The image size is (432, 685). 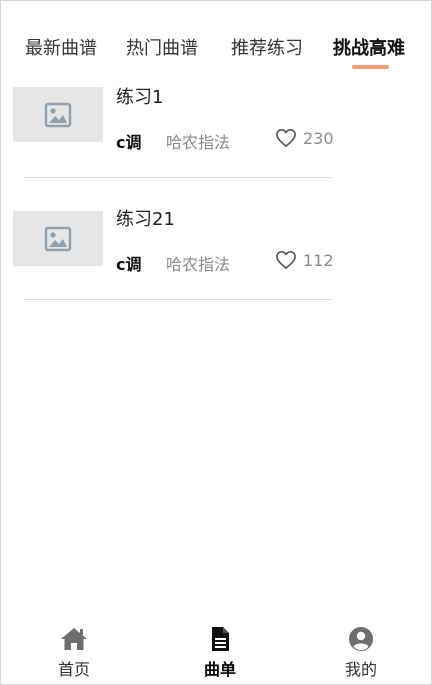 I want to click on like-button: 112, so click(x=304, y=260).